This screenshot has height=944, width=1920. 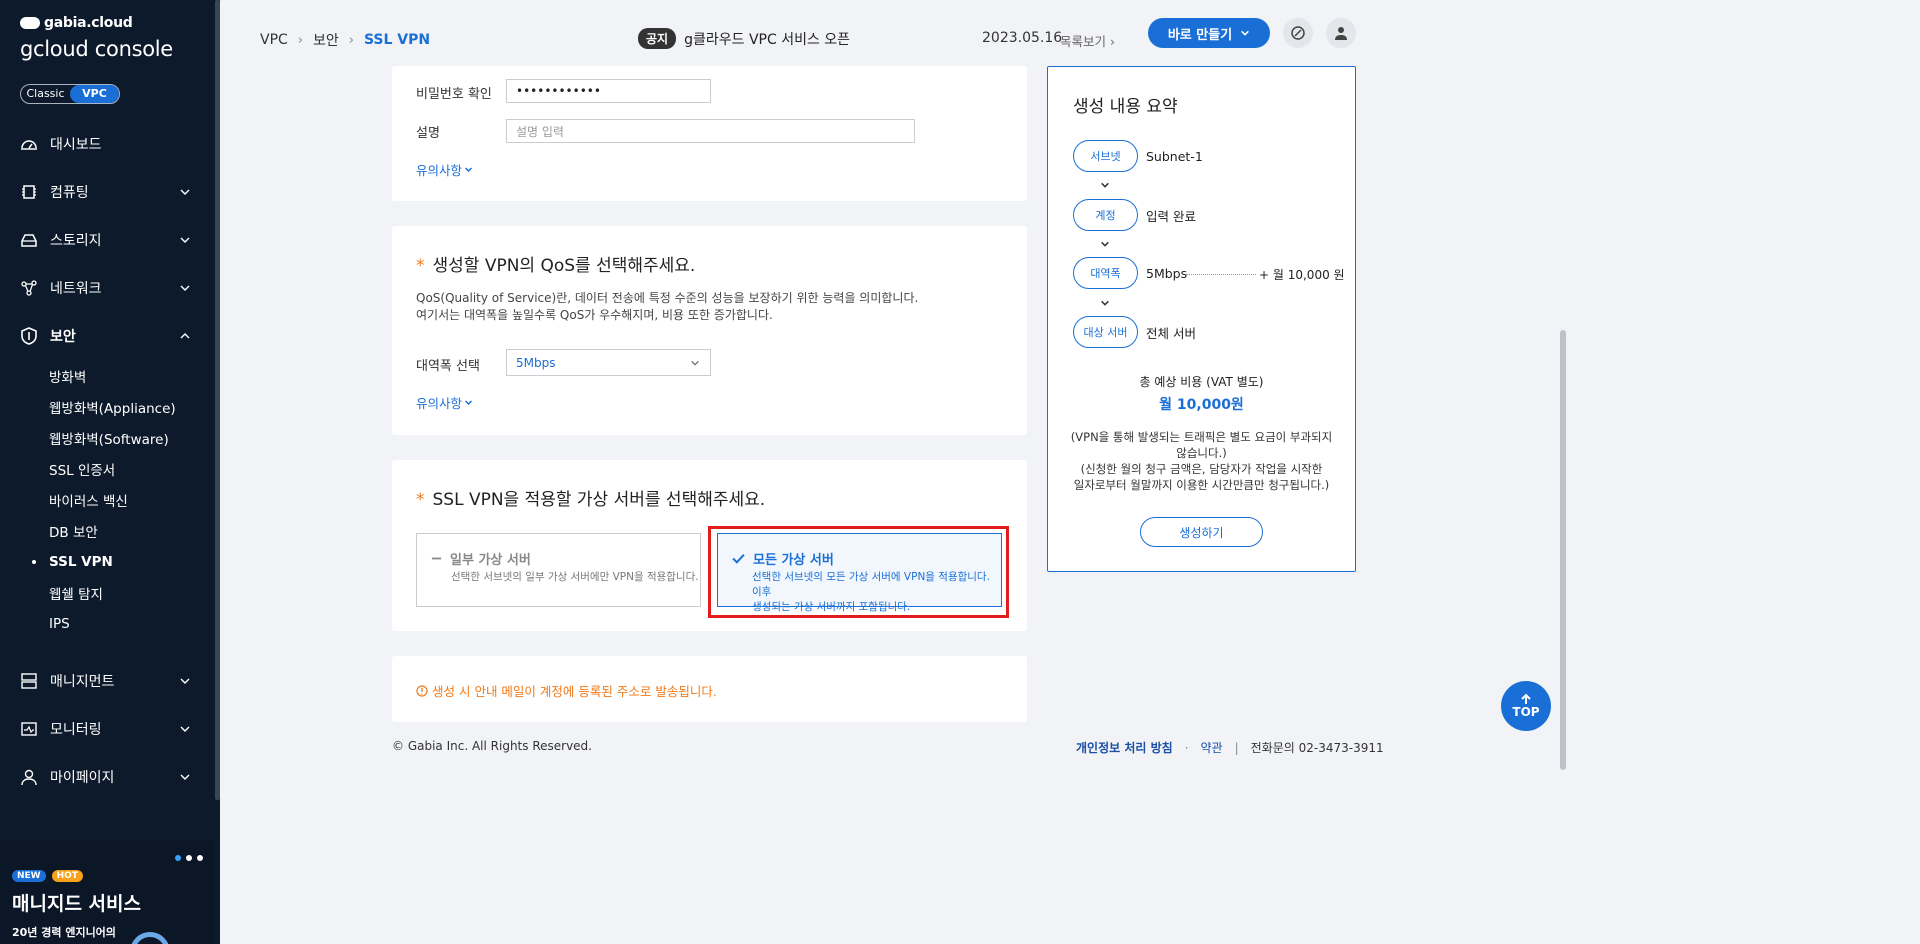 I want to click on user-icon, so click(x=1341, y=33).